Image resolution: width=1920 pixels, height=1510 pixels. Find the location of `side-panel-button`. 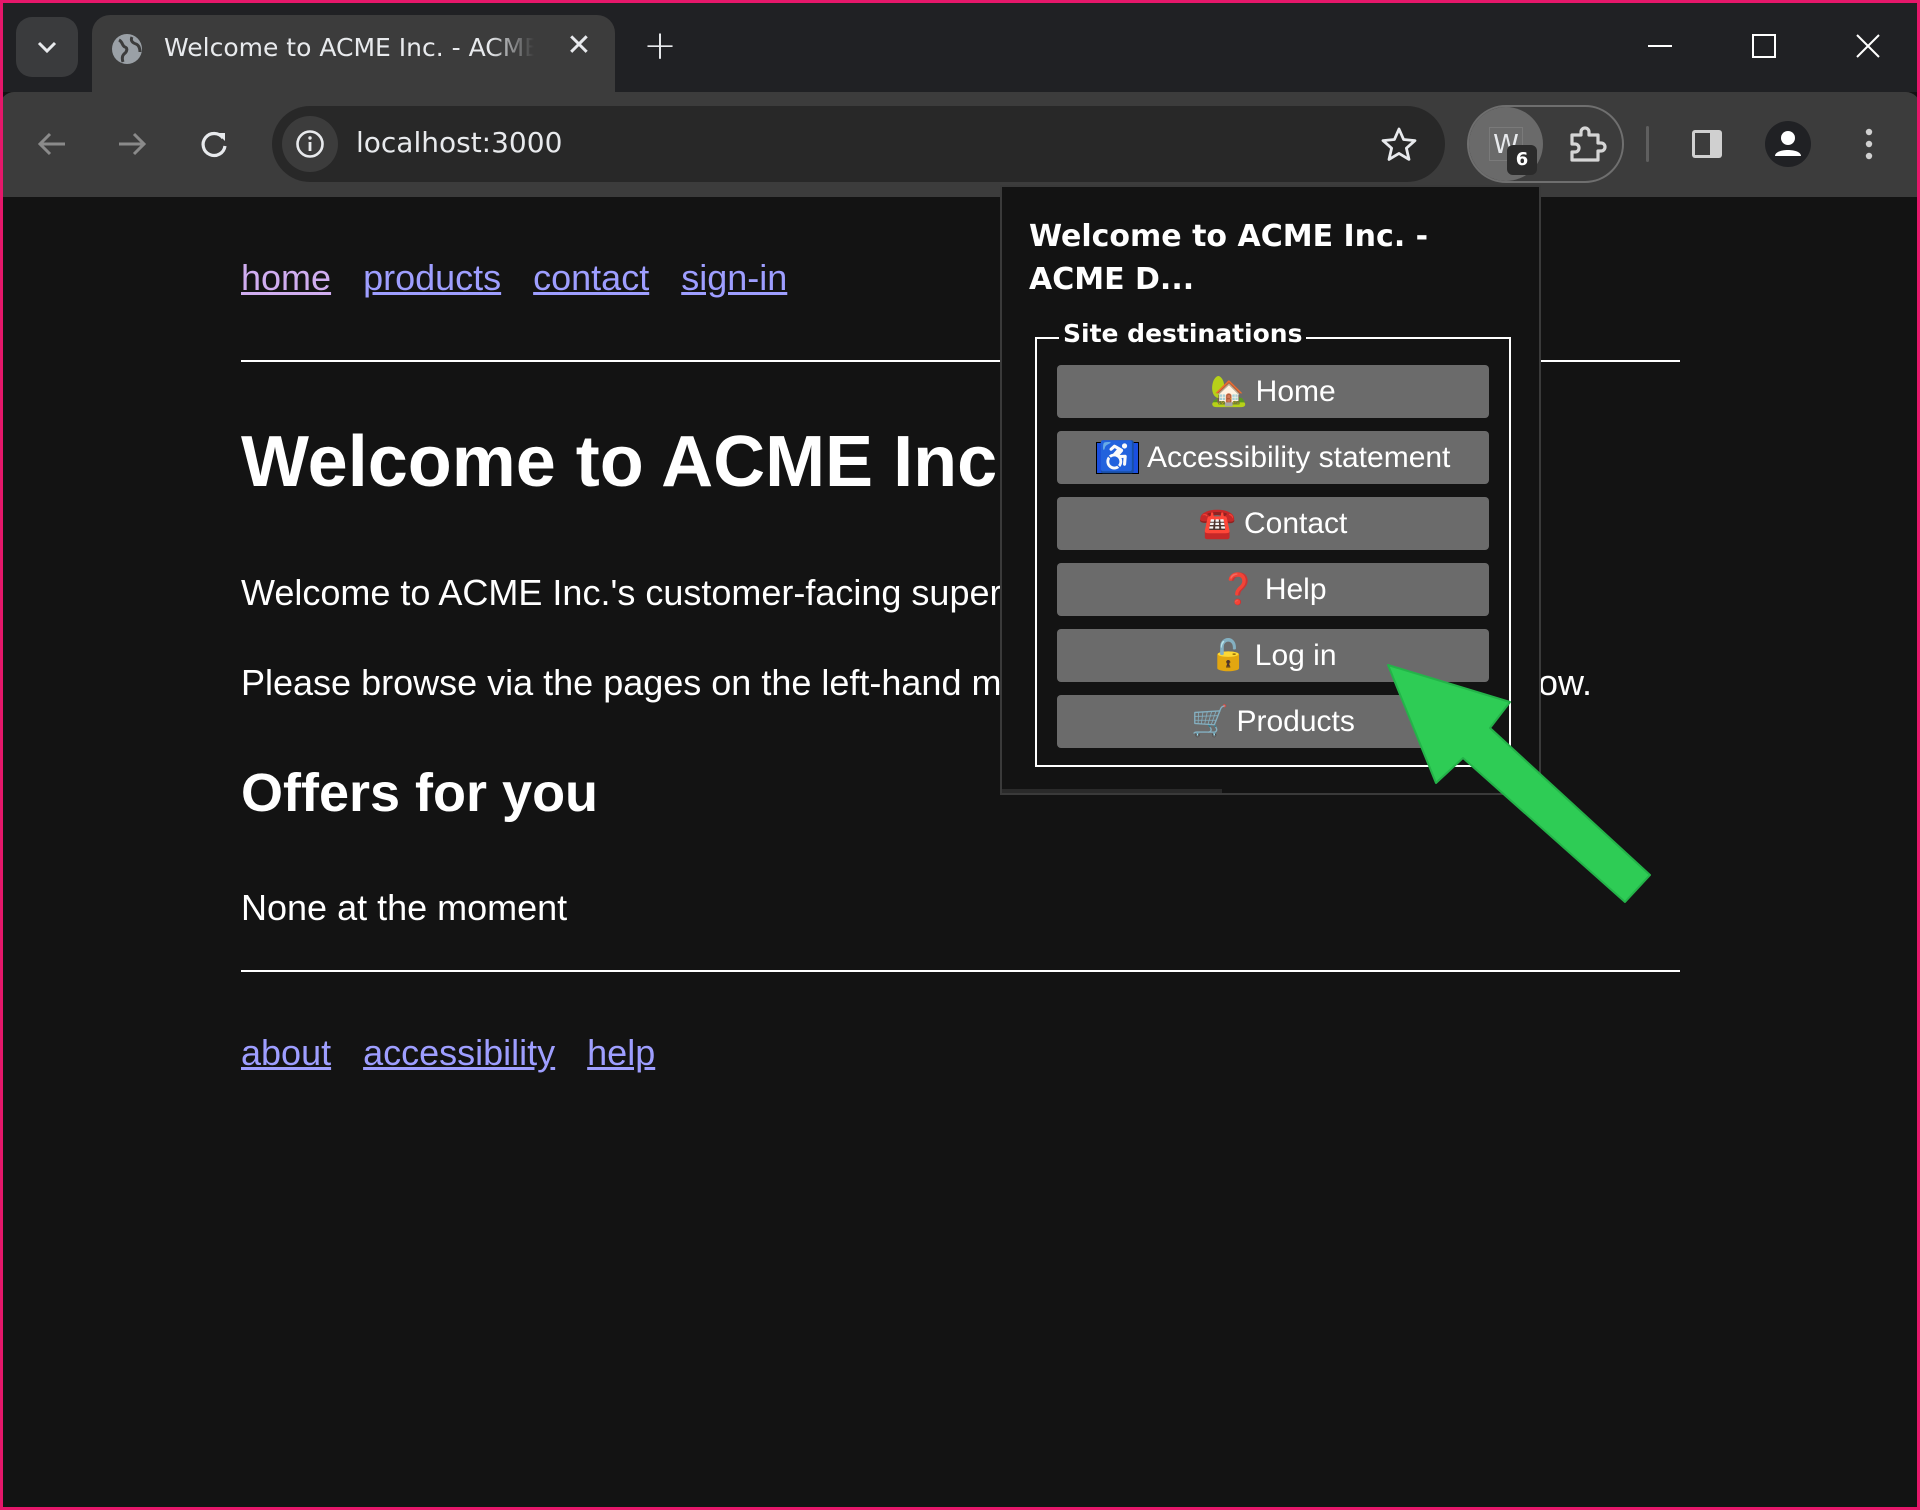

side-panel-button is located at coordinates (1707, 144).